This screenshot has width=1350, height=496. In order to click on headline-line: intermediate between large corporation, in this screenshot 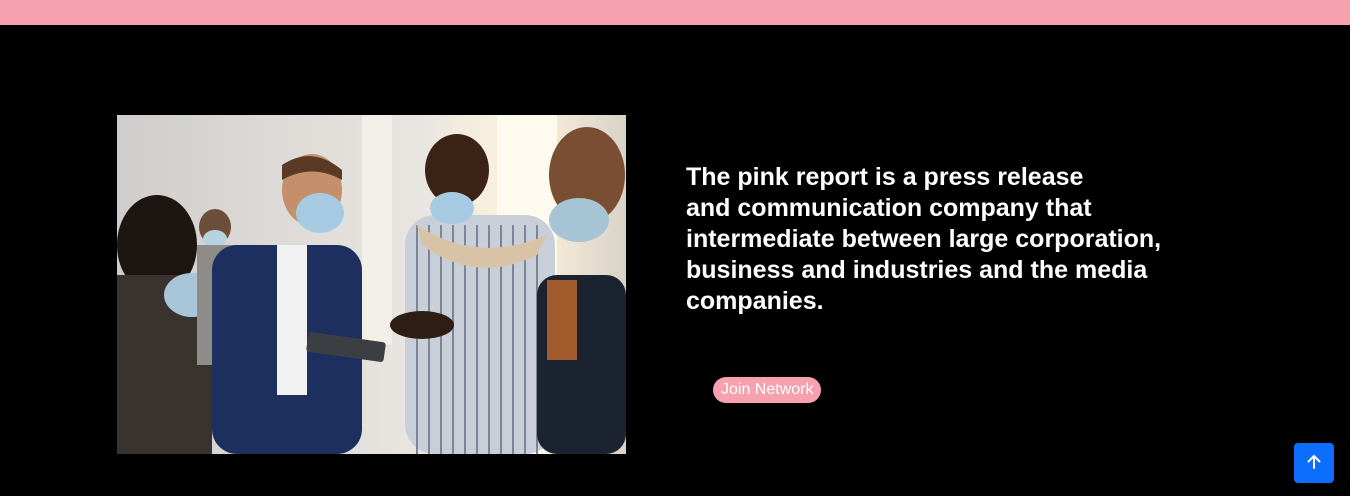, I will do `click(924, 239)`.